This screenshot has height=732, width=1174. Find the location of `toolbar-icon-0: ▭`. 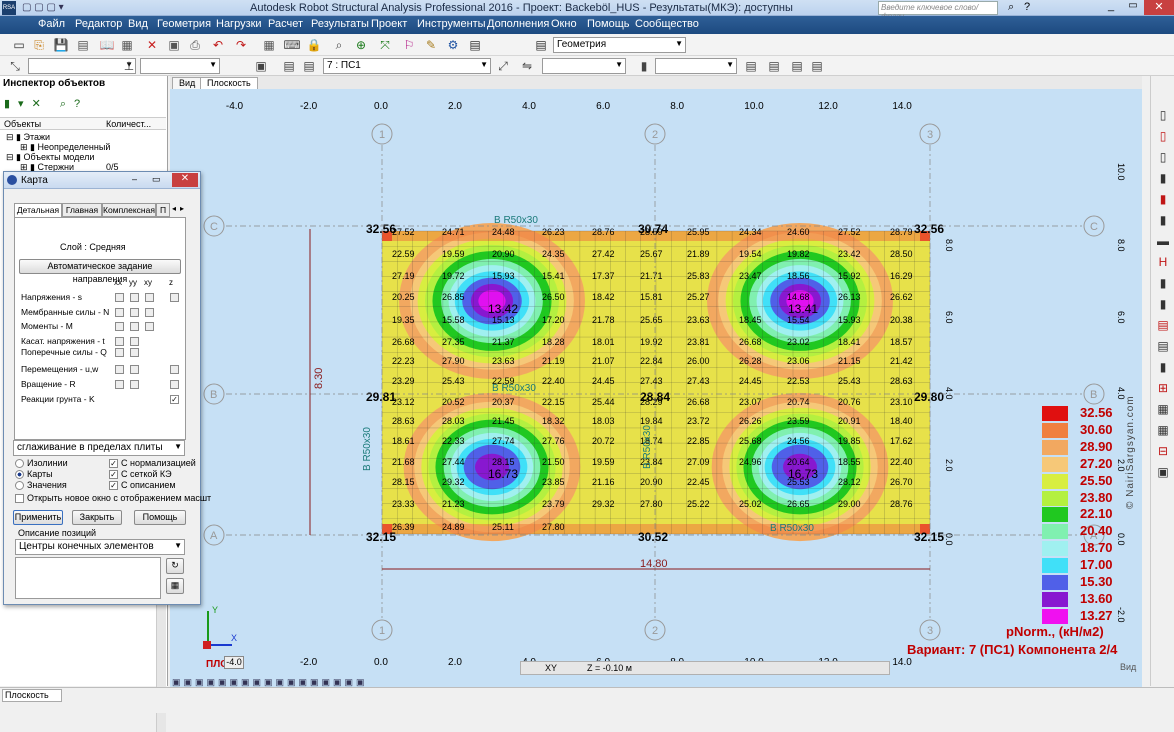

toolbar-icon-0: ▭ is located at coordinates (19, 45).